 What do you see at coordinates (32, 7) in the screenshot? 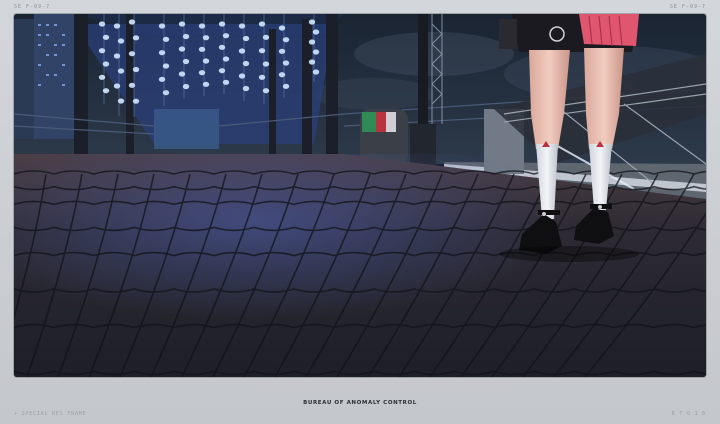
I see `frame-label-top-left: SE F-09-7` at bounding box center [32, 7].